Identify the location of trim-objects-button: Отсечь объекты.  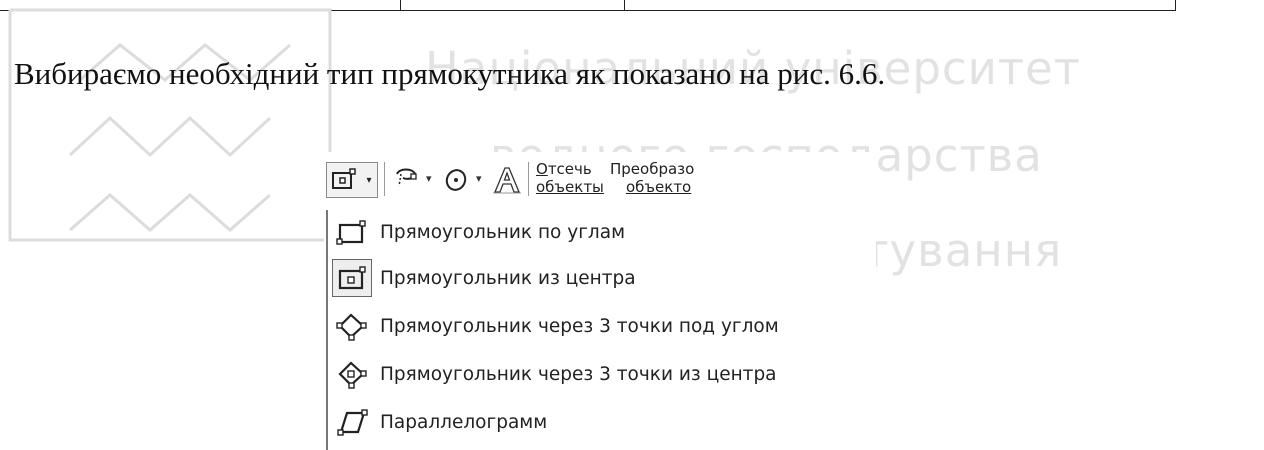
(570, 178).